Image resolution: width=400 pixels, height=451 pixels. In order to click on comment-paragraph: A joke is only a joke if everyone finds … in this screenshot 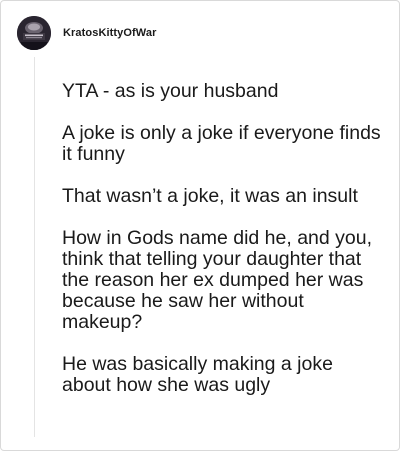, I will do `click(221, 143)`.